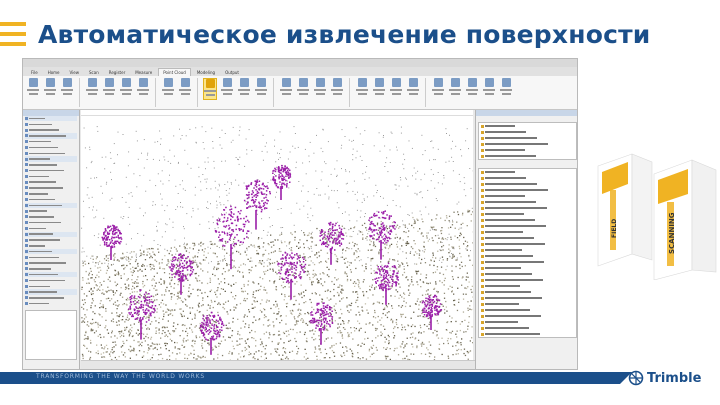 This screenshot has width=720, height=405. What do you see at coordinates (174, 72) in the screenshot?
I see `ribbon-tab: Point Cloud` at bounding box center [174, 72].